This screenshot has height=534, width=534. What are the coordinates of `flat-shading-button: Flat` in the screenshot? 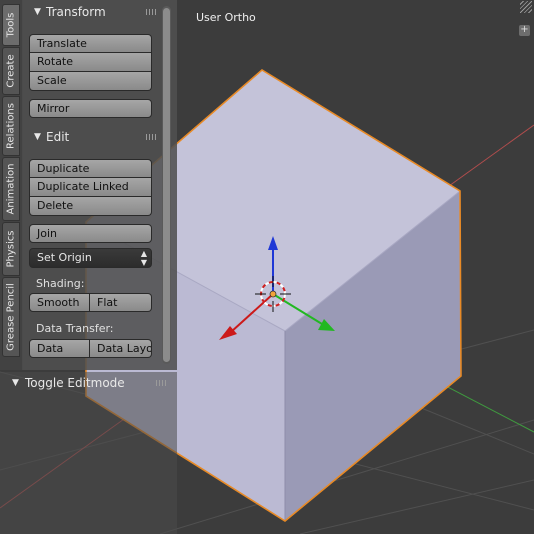 It's located at (121, 302).